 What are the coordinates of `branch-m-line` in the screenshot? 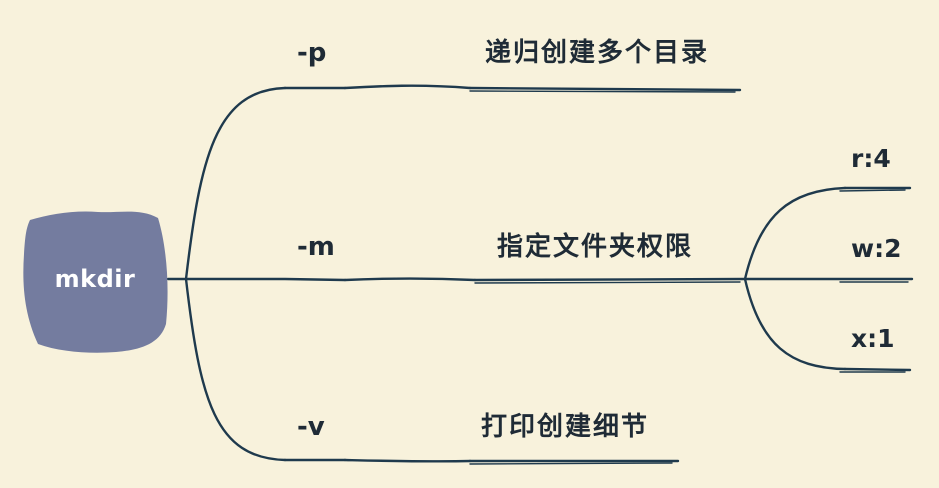 It's located at (265, 279).